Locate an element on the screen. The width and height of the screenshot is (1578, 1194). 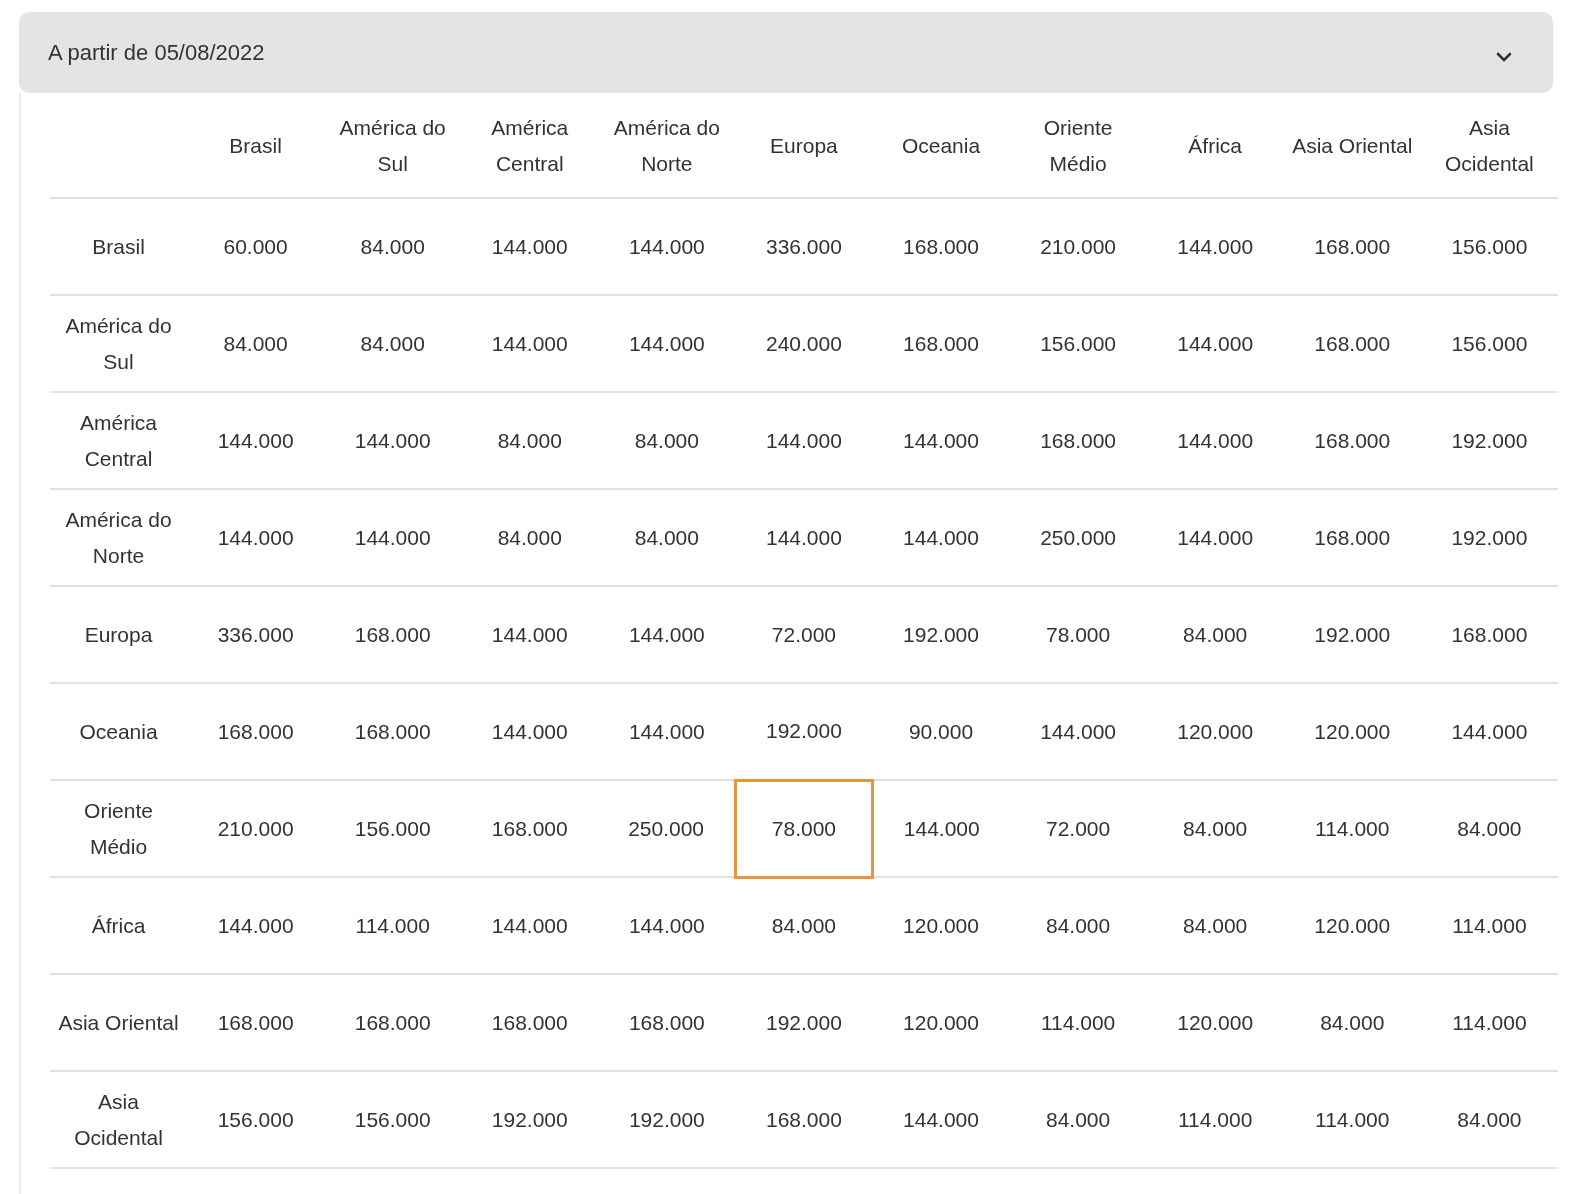
row-header: América do Sul is located at coordinates (118, 343).